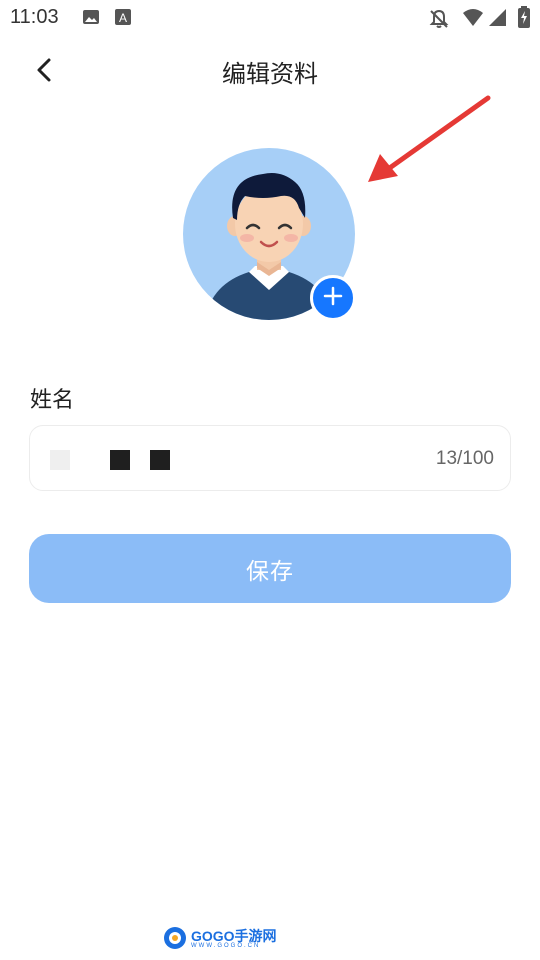 Image resolution: width=540 pixels, height=960 pixels. Describe the element at coordinates (269, 234) in the screenshot. I see `avatar-container` at that location.